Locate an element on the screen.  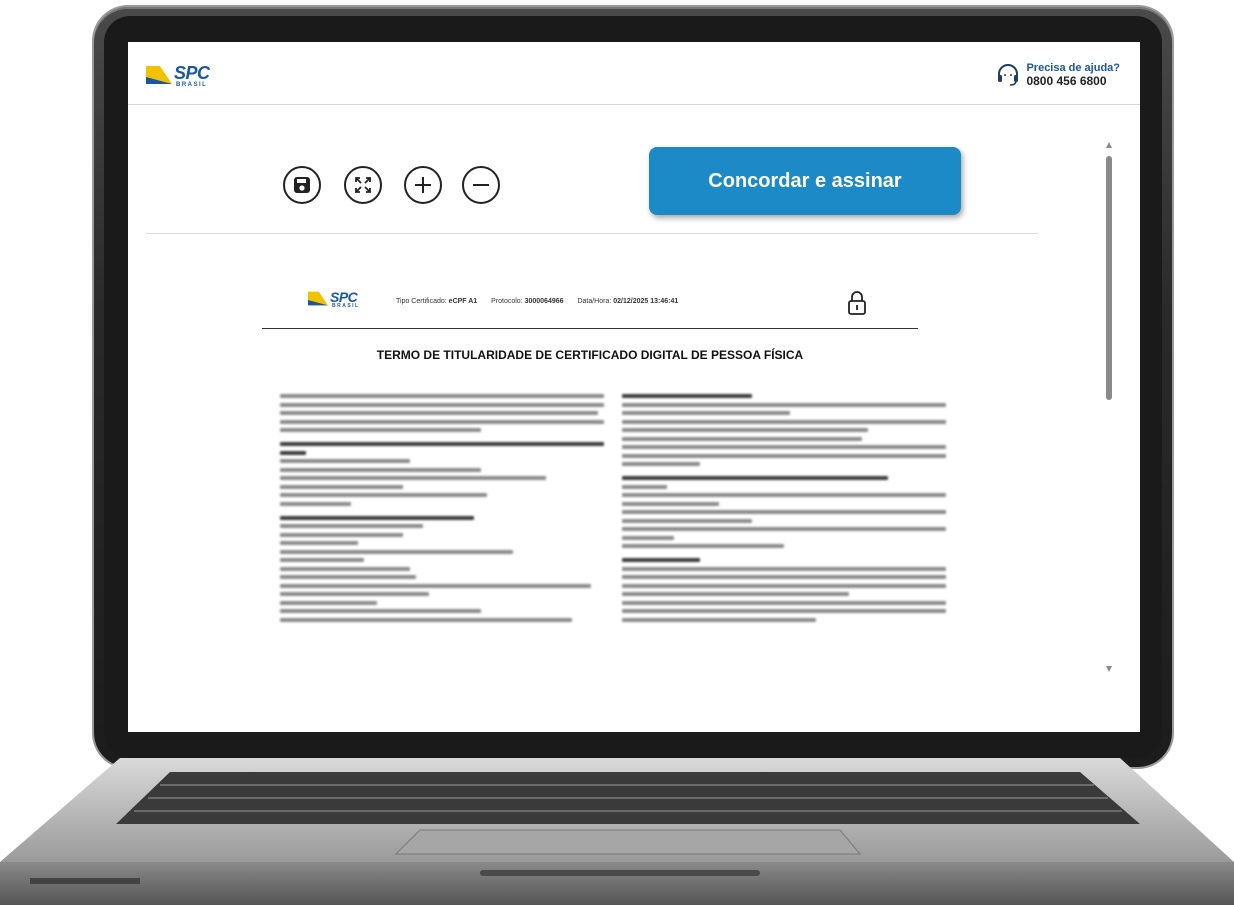
zoom-out-icon is located at coordinates (481, 185).